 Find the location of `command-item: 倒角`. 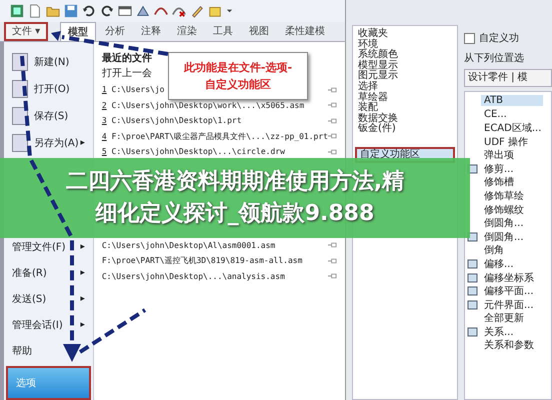

command-item: 倒角 is located at coordinates (494, 250).